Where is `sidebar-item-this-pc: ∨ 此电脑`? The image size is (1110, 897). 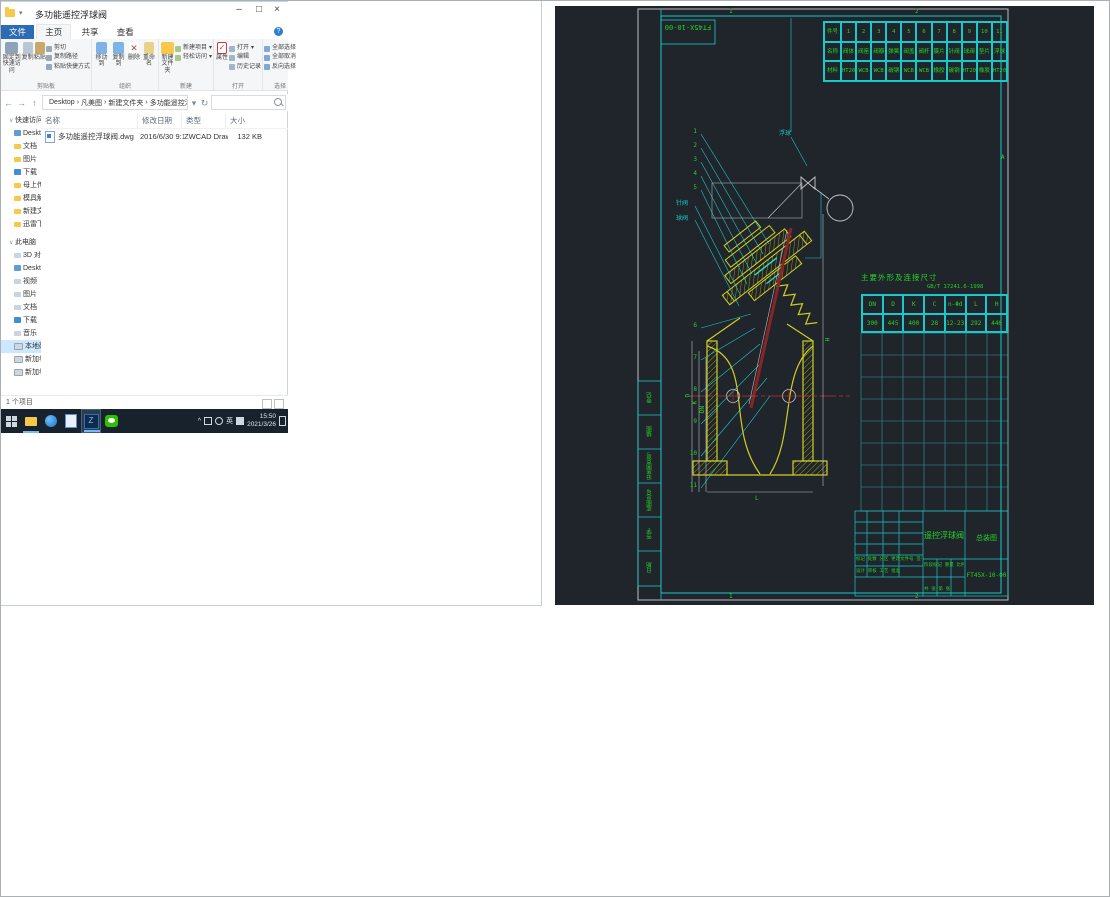 sidebar-item-this-pc: ∨ 此电脑 is located at coordinates (21, 242).